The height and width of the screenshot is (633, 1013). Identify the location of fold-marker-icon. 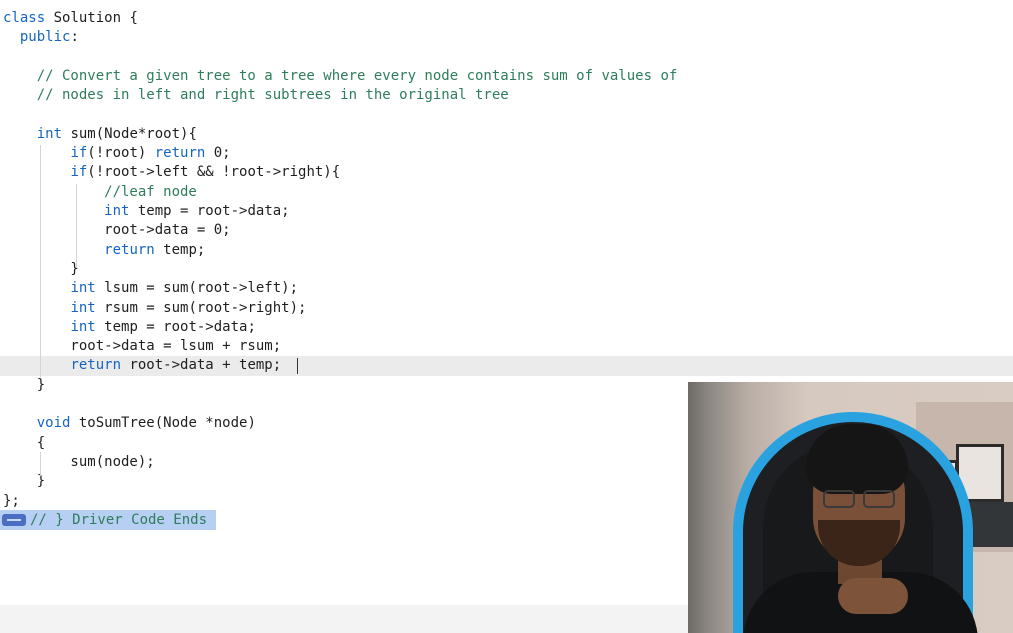
(14, 520).